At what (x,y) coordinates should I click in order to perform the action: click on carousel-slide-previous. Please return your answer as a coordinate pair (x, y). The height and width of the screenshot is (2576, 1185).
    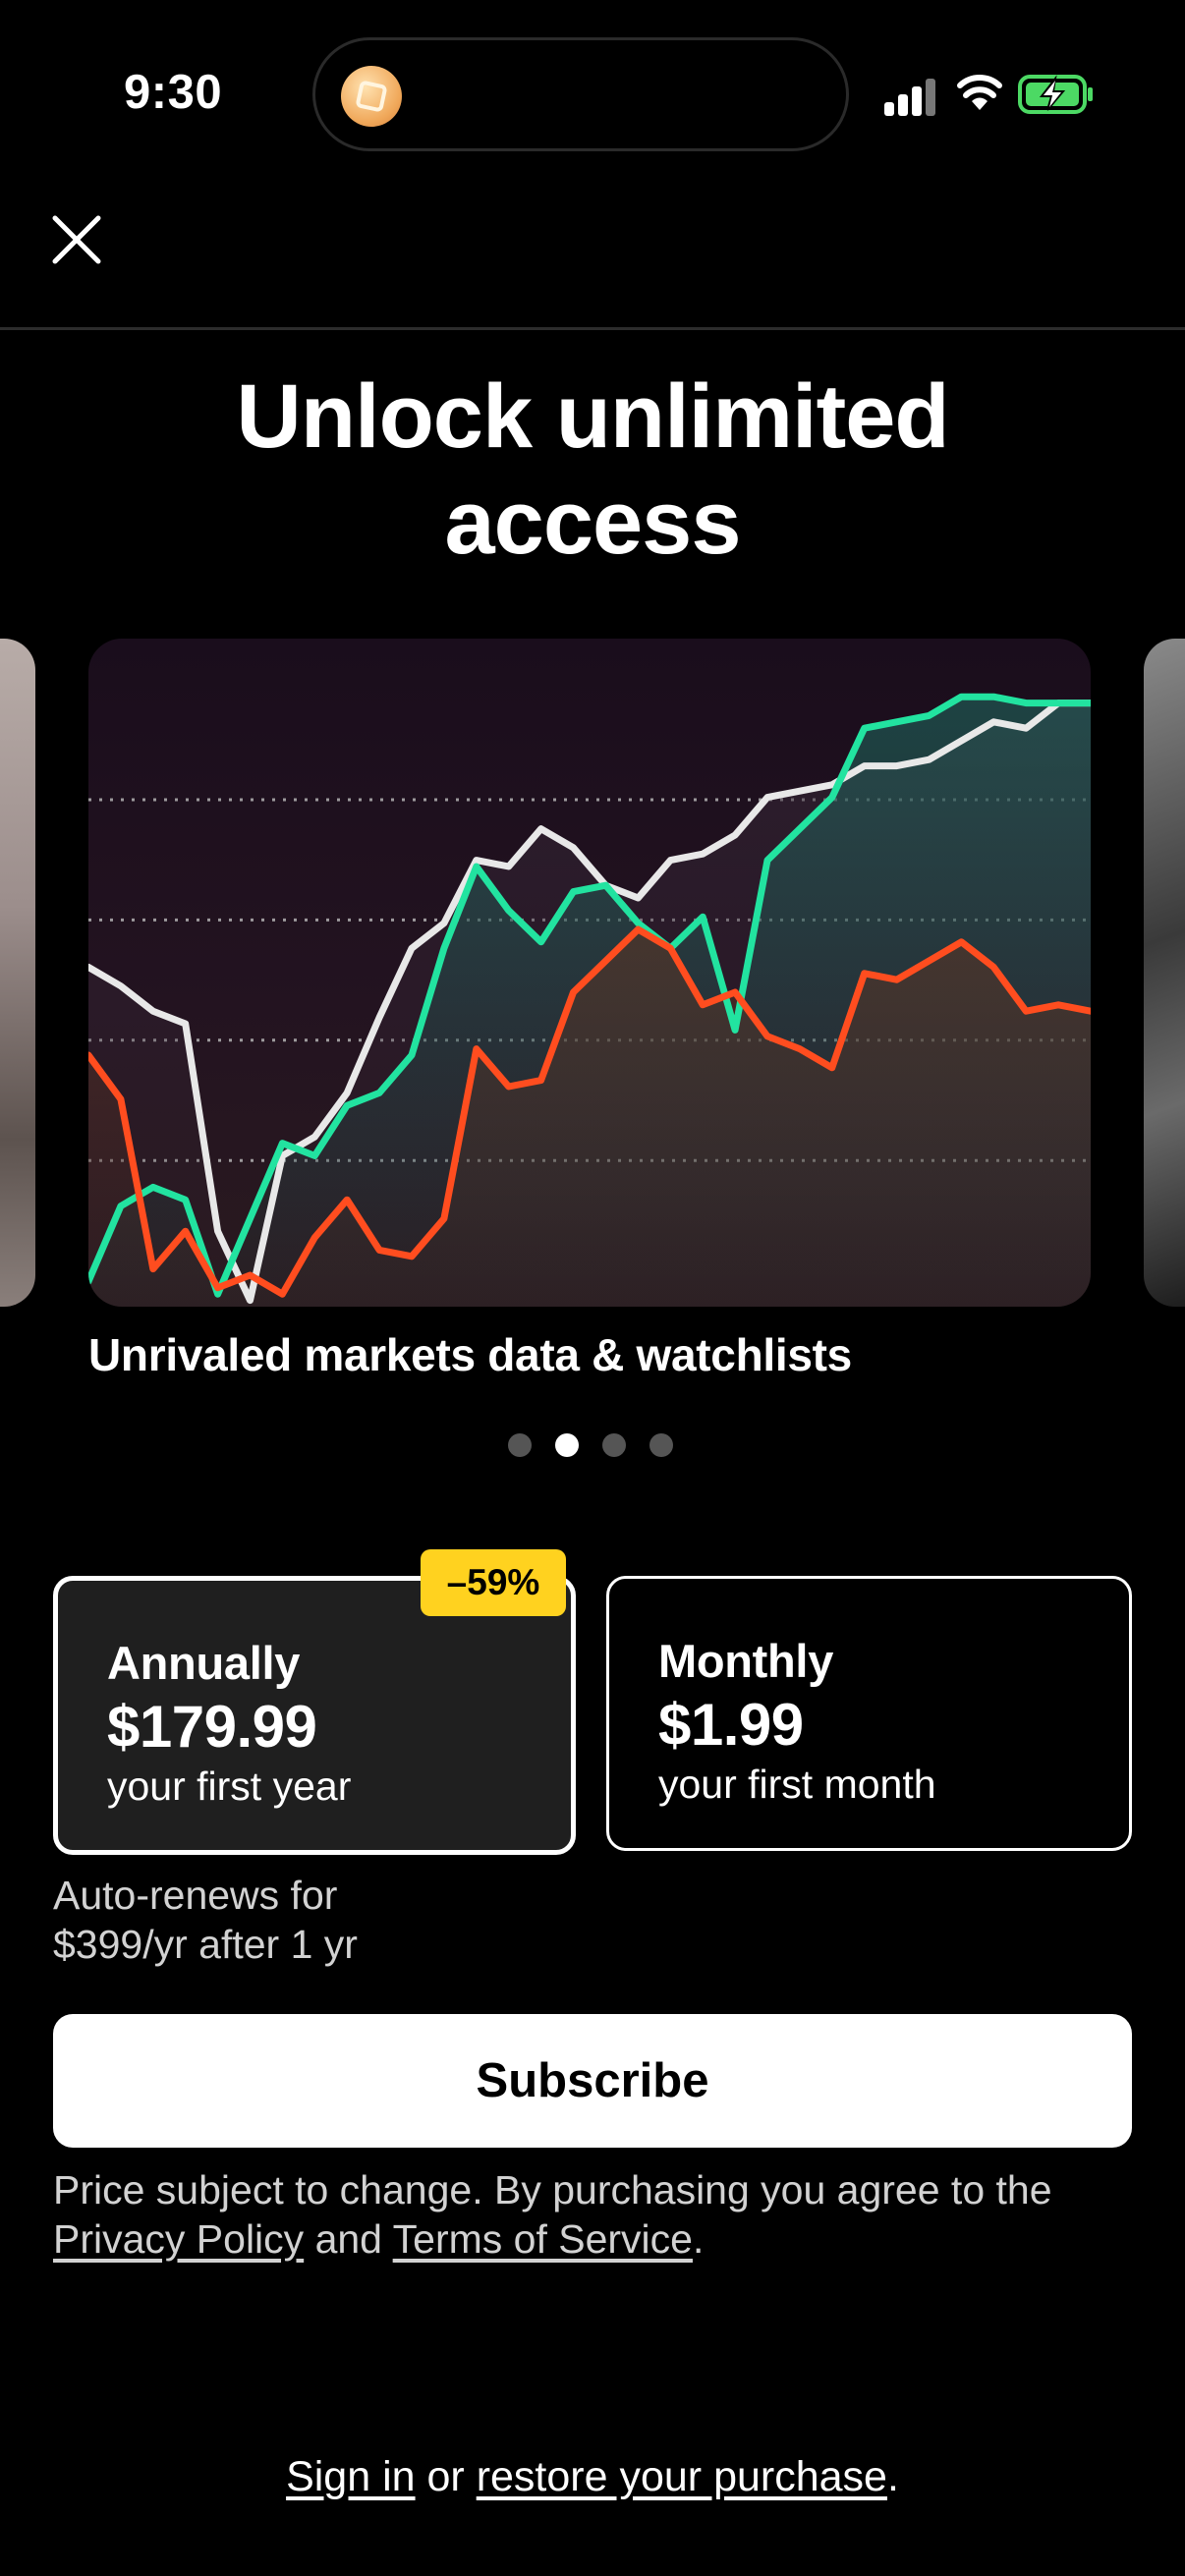
    Looking at the image, I should click on (17, 973).